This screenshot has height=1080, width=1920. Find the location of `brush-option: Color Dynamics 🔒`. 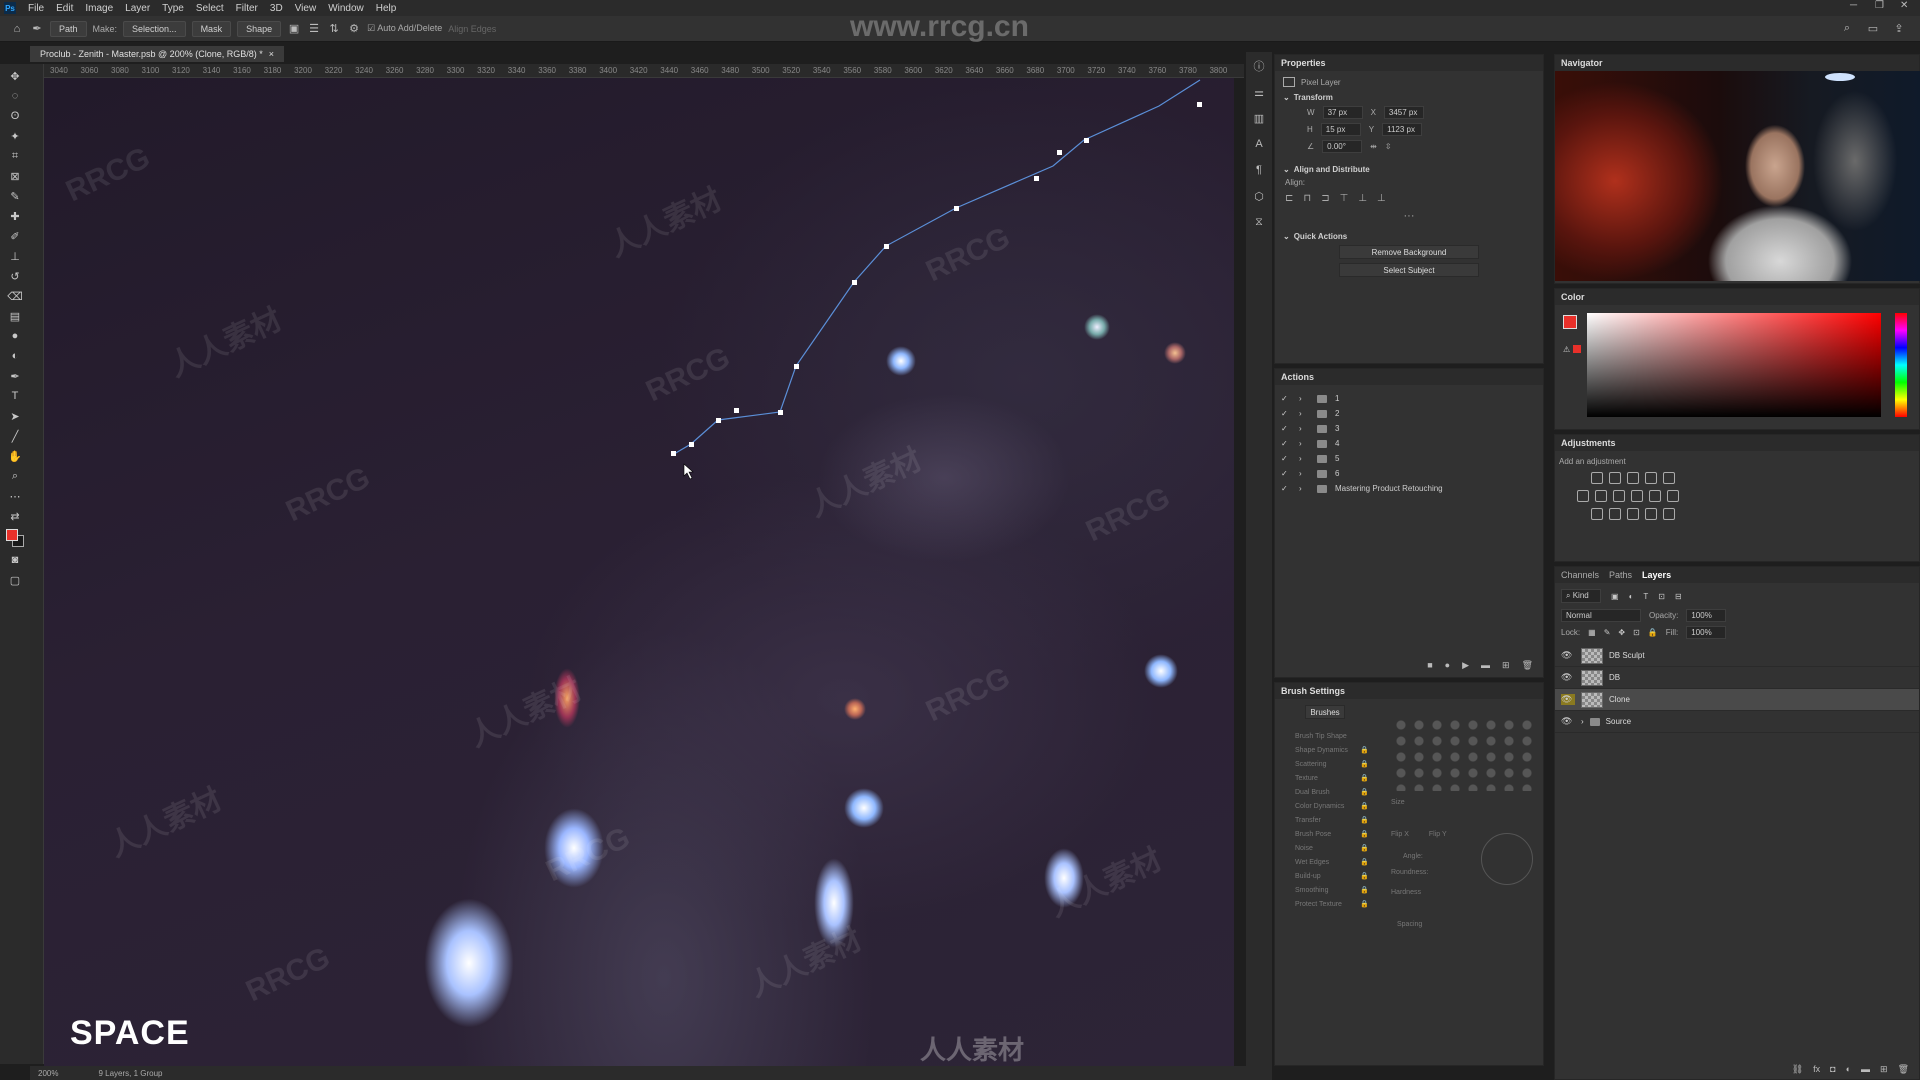

brush-option: Color Dynamics 🔒 is located at coordinates (1325, 806).